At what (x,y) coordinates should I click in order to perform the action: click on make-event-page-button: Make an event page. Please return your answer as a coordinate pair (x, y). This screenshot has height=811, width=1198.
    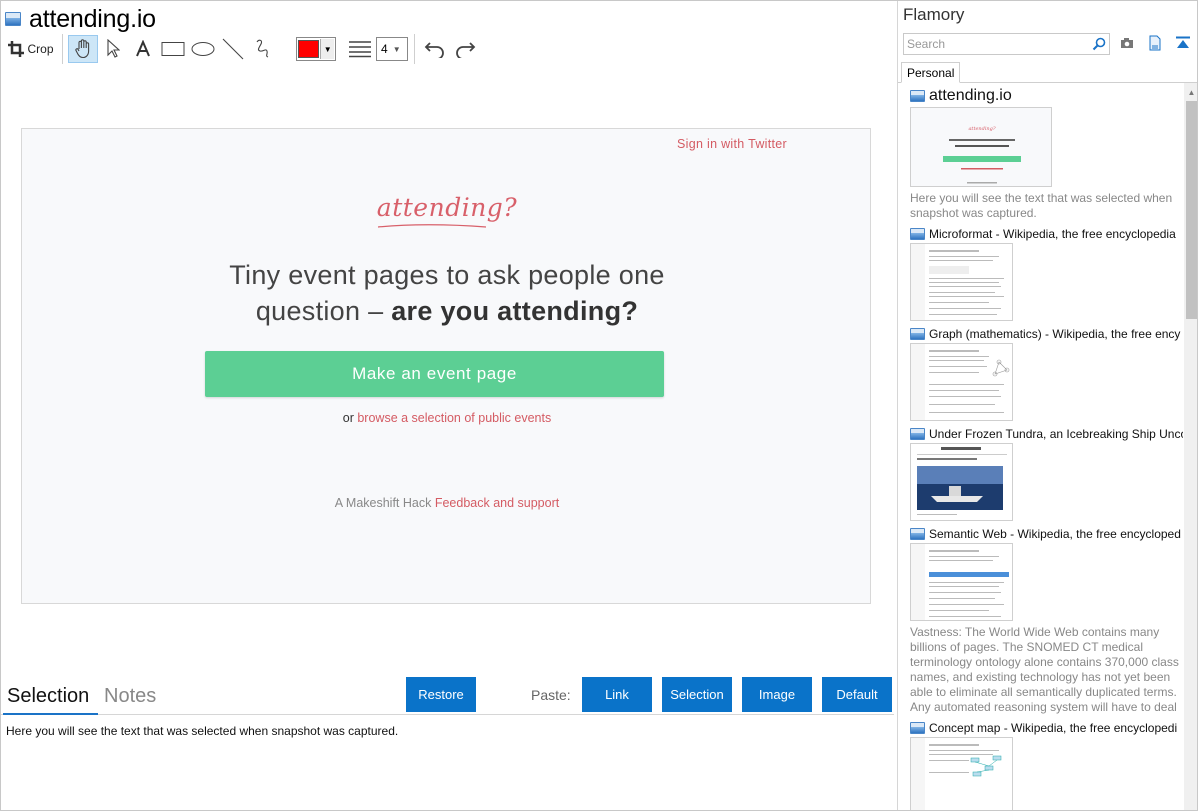
    Looking at the image, I should click on (434, 374).